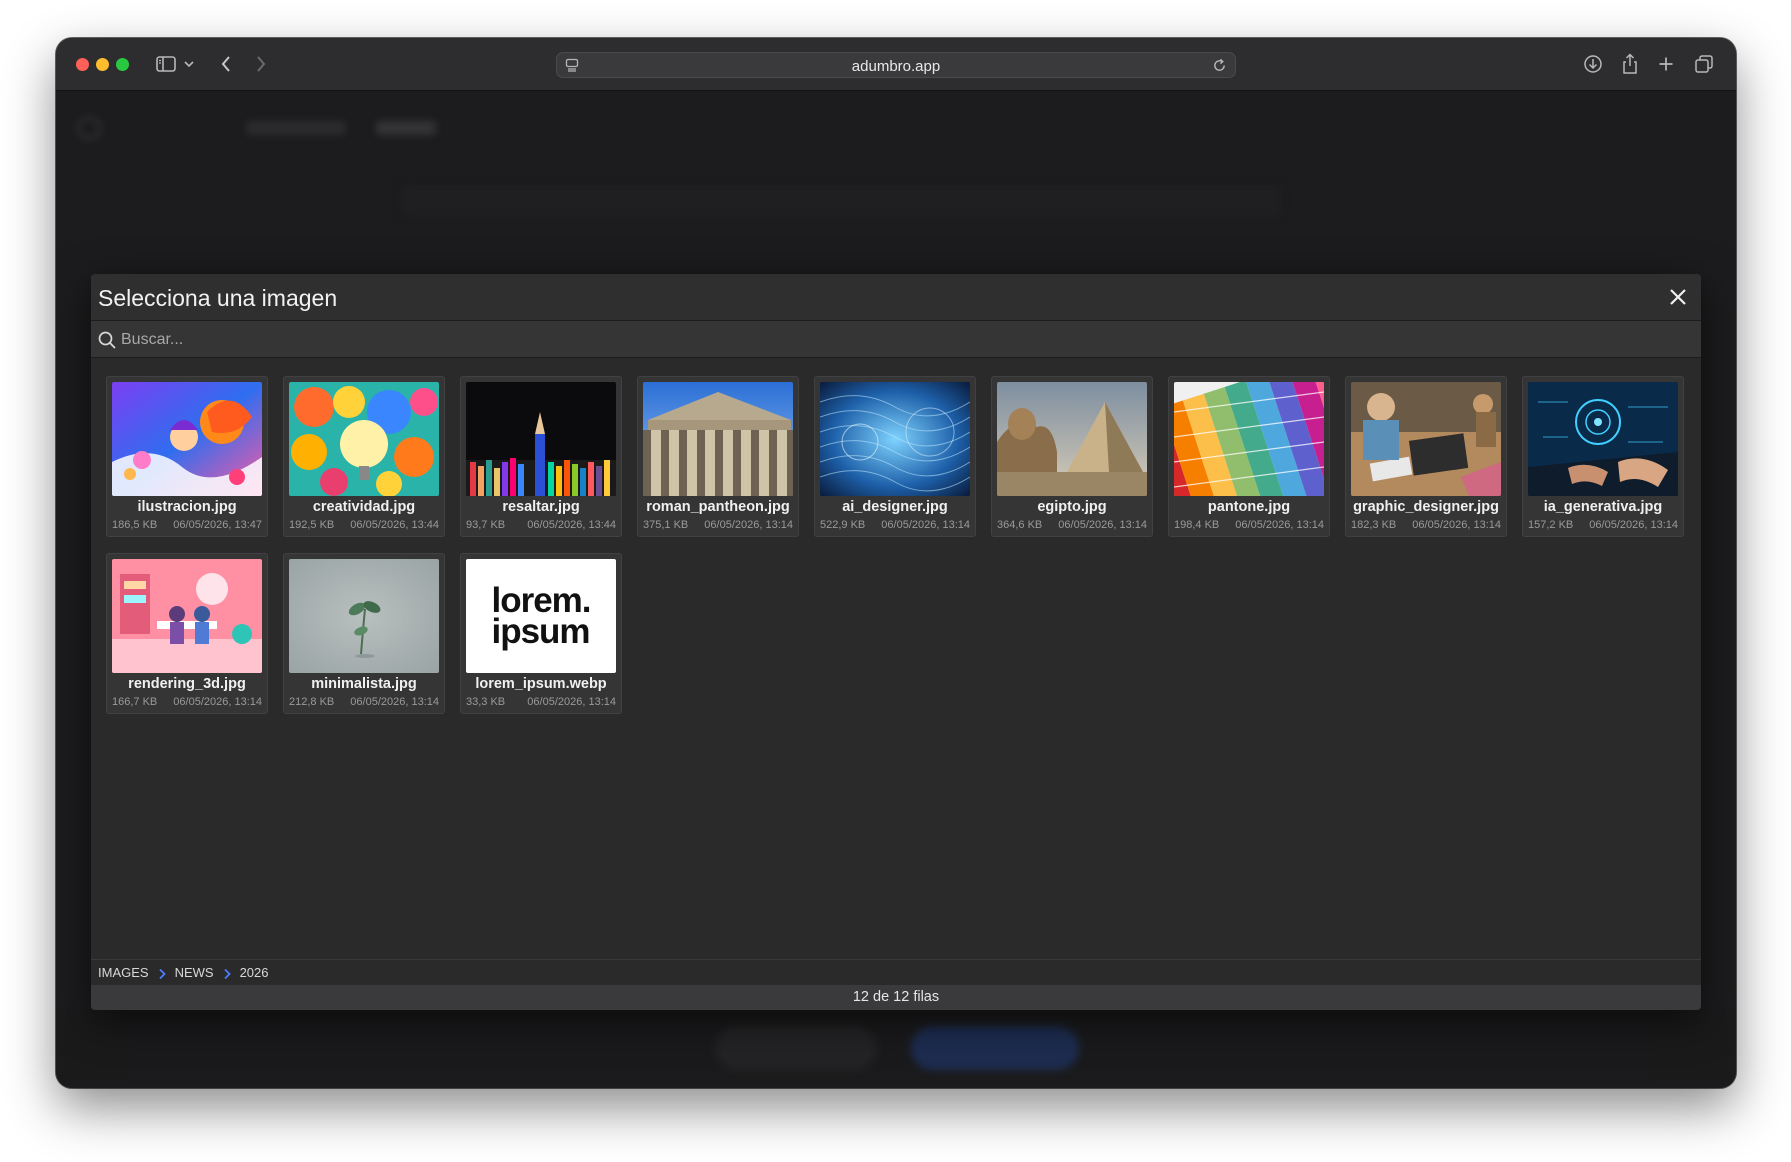 Image resolution: width=1791 pixels, height=1162 pixels. What do you see at coordinates (841, 201) in the screenshot?
I see `background-field` at bounding box center [841, 201].